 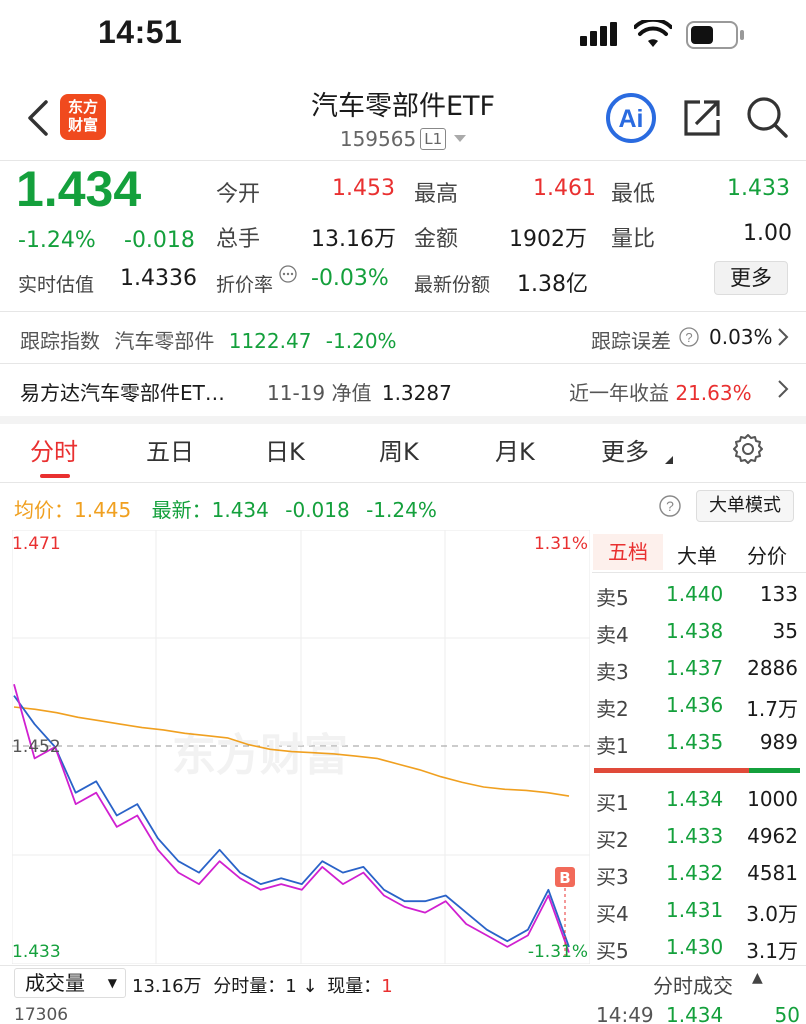 I want to click on change-amount: -0.018, so click(x=159, y=240).